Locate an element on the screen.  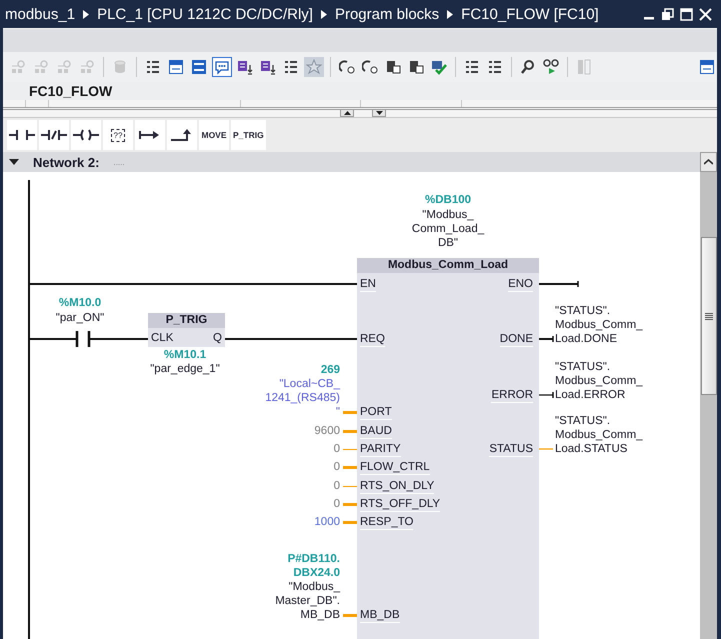
input-pin: RTS_OFF_DLY is located at coordinates (400, 504).